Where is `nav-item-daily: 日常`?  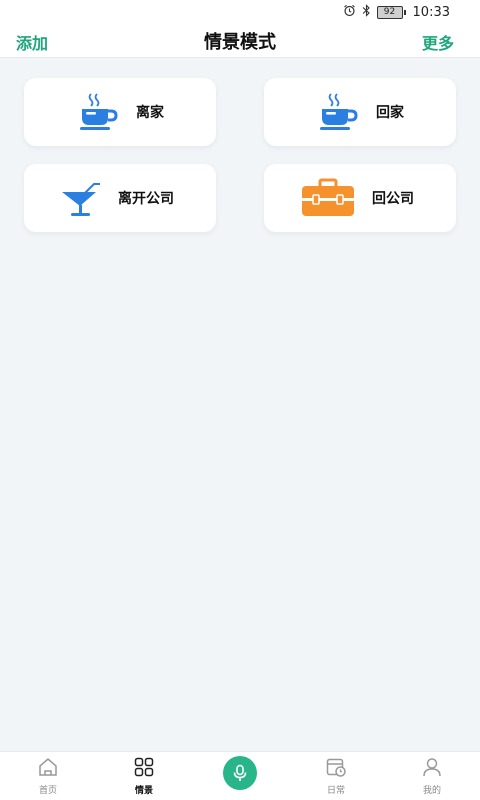 nav-item-daily: 日常 is located at coordinates (336, 776).